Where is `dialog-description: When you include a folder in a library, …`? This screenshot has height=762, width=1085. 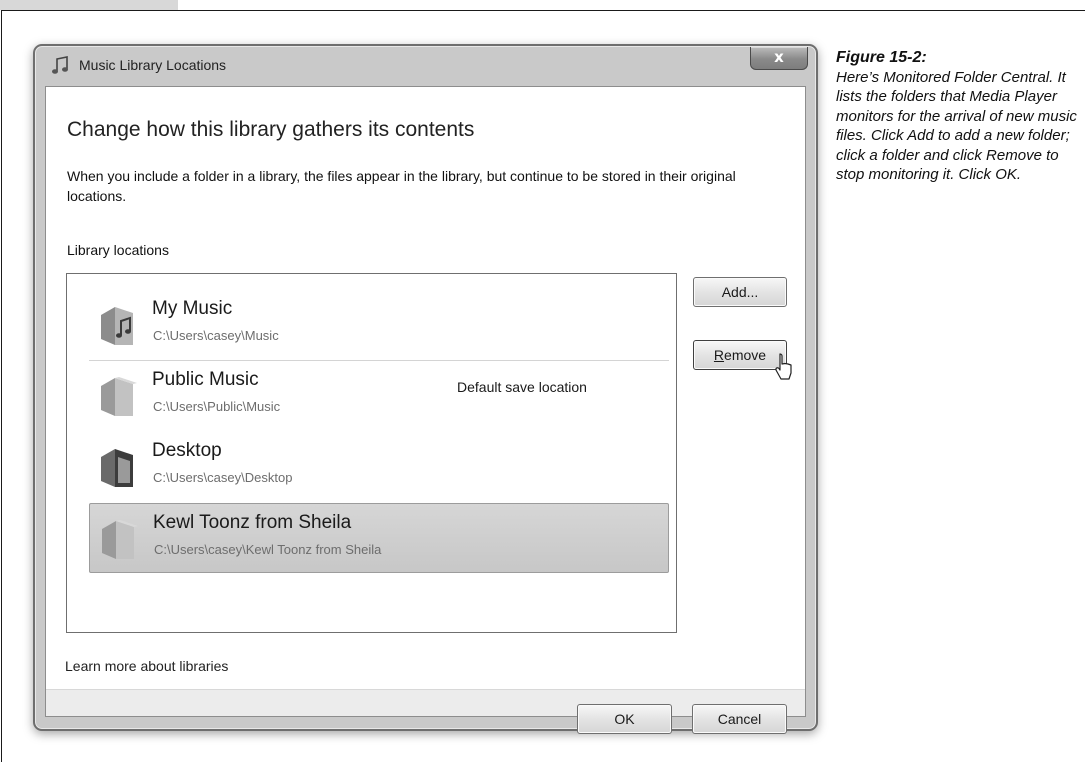 dialog-description: When you include a folder in a library, … is located at coordinates (401, 186).